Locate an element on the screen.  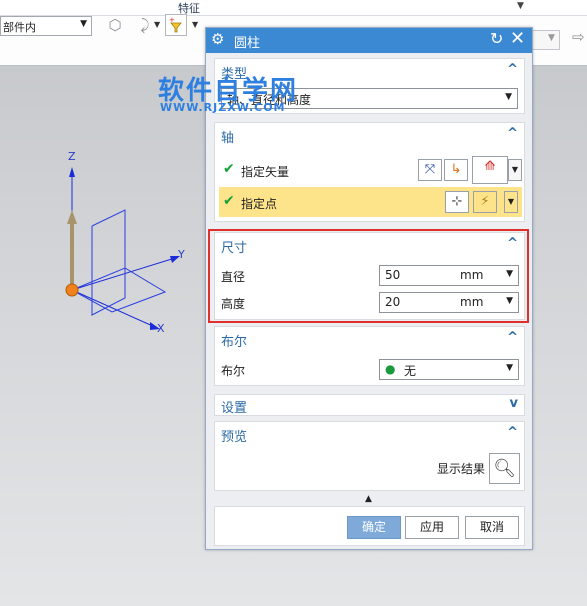
boolean-section: 布尔 ^ 布尔 ● 无 ▼ is located at coordinates (369, 356).